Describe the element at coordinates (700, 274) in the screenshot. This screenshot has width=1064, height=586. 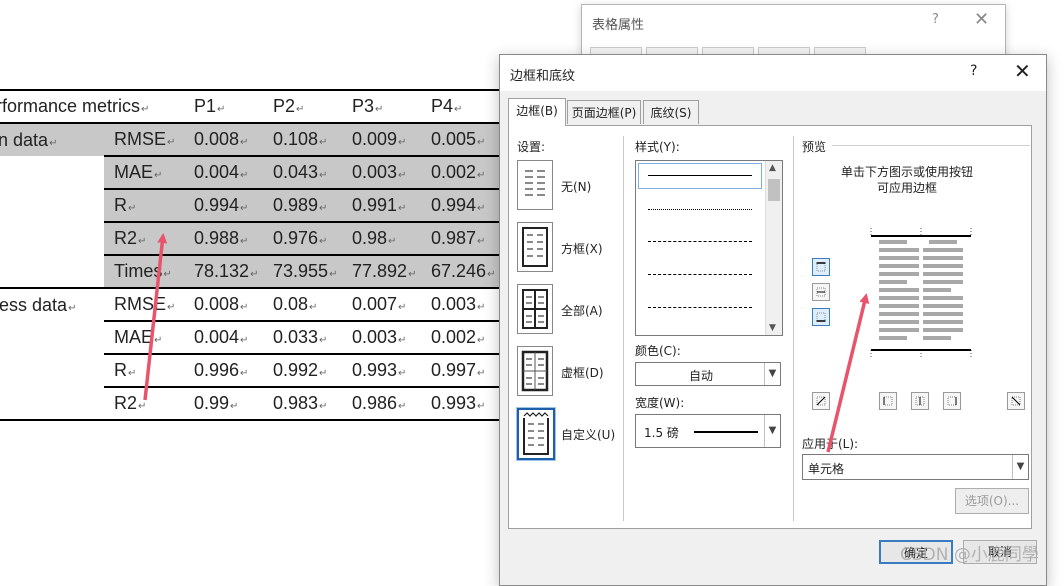
I see `style-dash` at that location.